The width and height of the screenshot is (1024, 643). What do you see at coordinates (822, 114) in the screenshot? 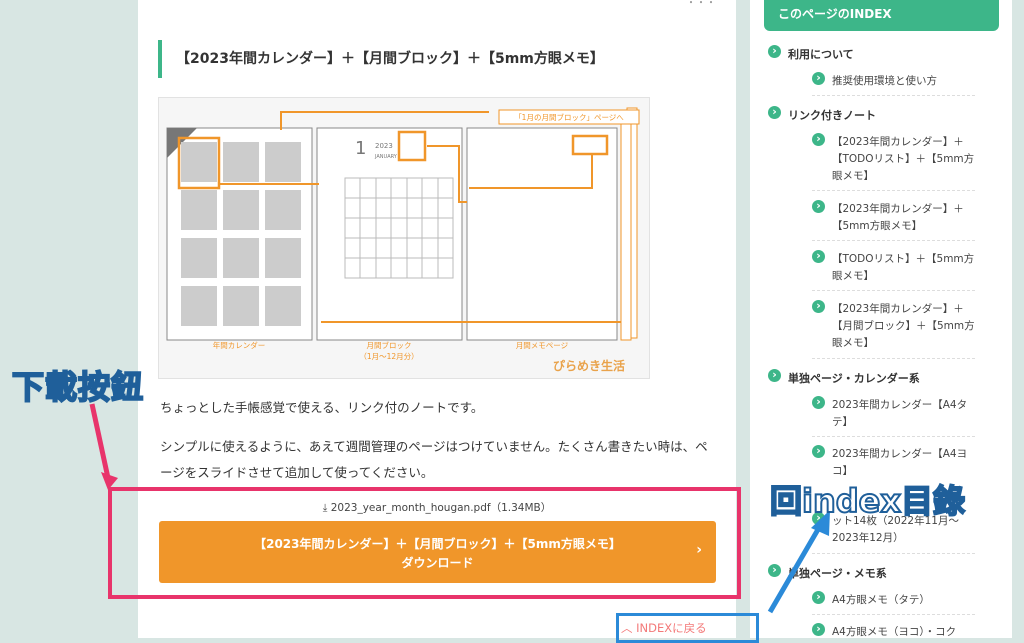
I see `sidebar-section-linked-notes: リンク付きノート` at bounding box center [822, 114].